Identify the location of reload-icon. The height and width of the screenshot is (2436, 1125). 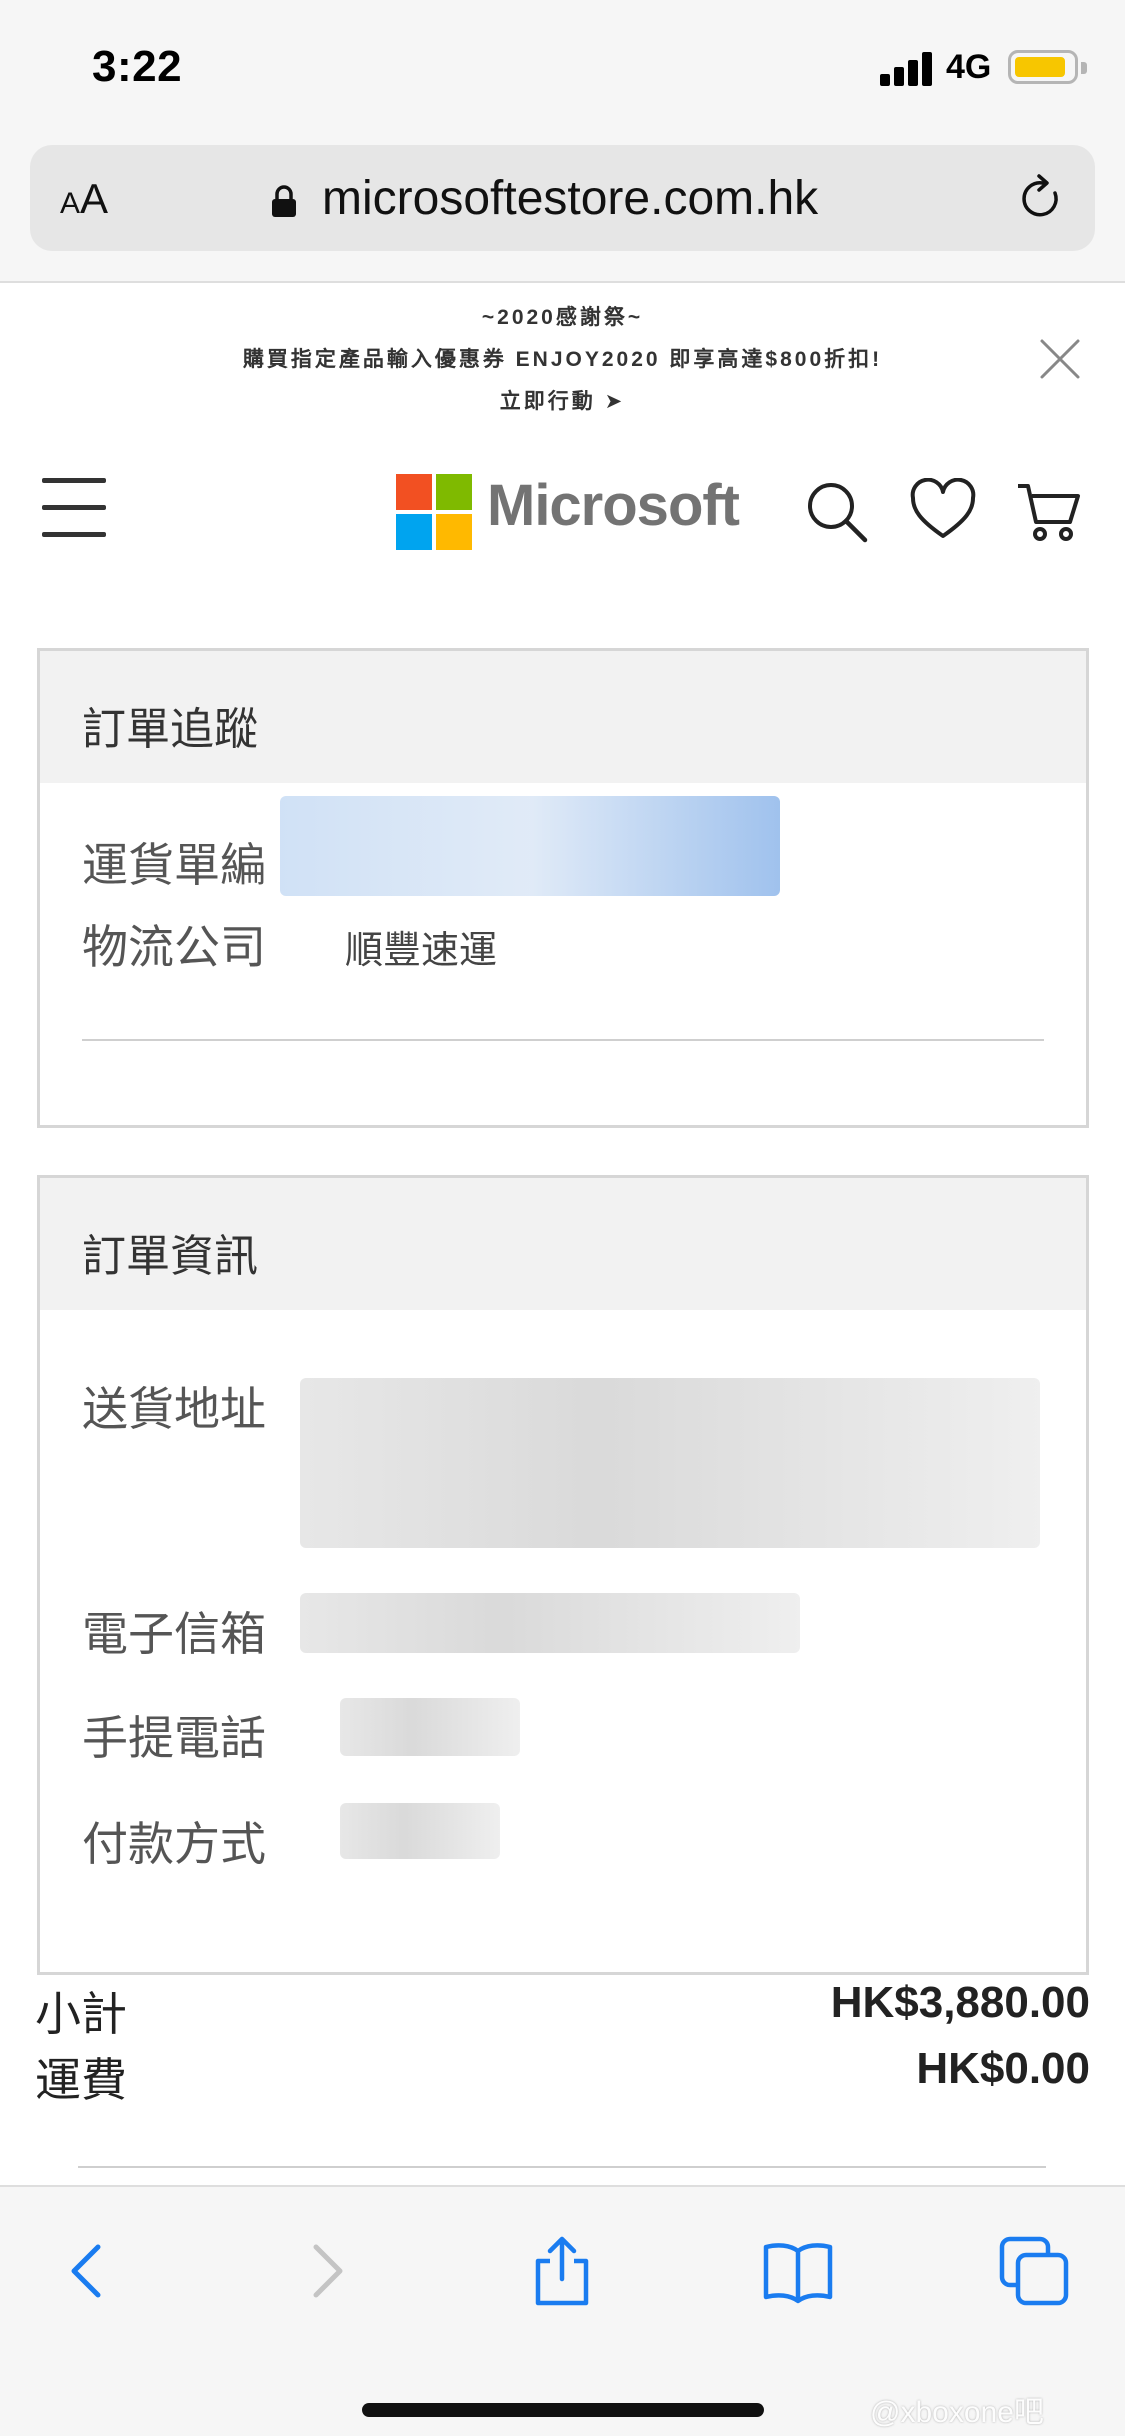
(1040, 198).